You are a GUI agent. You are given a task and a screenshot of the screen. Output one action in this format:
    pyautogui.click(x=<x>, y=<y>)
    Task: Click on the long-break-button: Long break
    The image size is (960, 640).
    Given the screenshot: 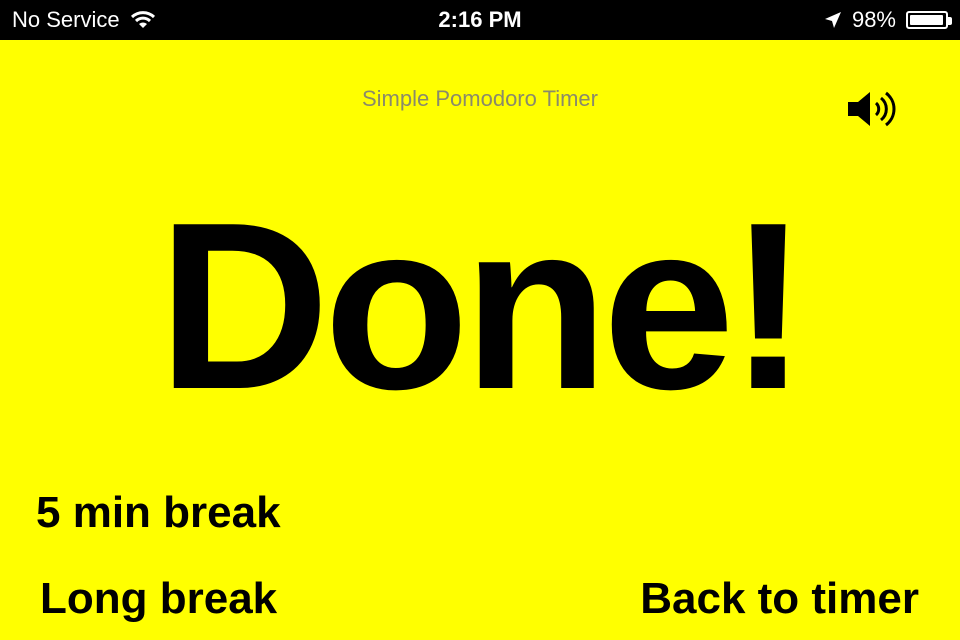 What is the action you would take?
    pyautogui.click(x=158, y=599)
    